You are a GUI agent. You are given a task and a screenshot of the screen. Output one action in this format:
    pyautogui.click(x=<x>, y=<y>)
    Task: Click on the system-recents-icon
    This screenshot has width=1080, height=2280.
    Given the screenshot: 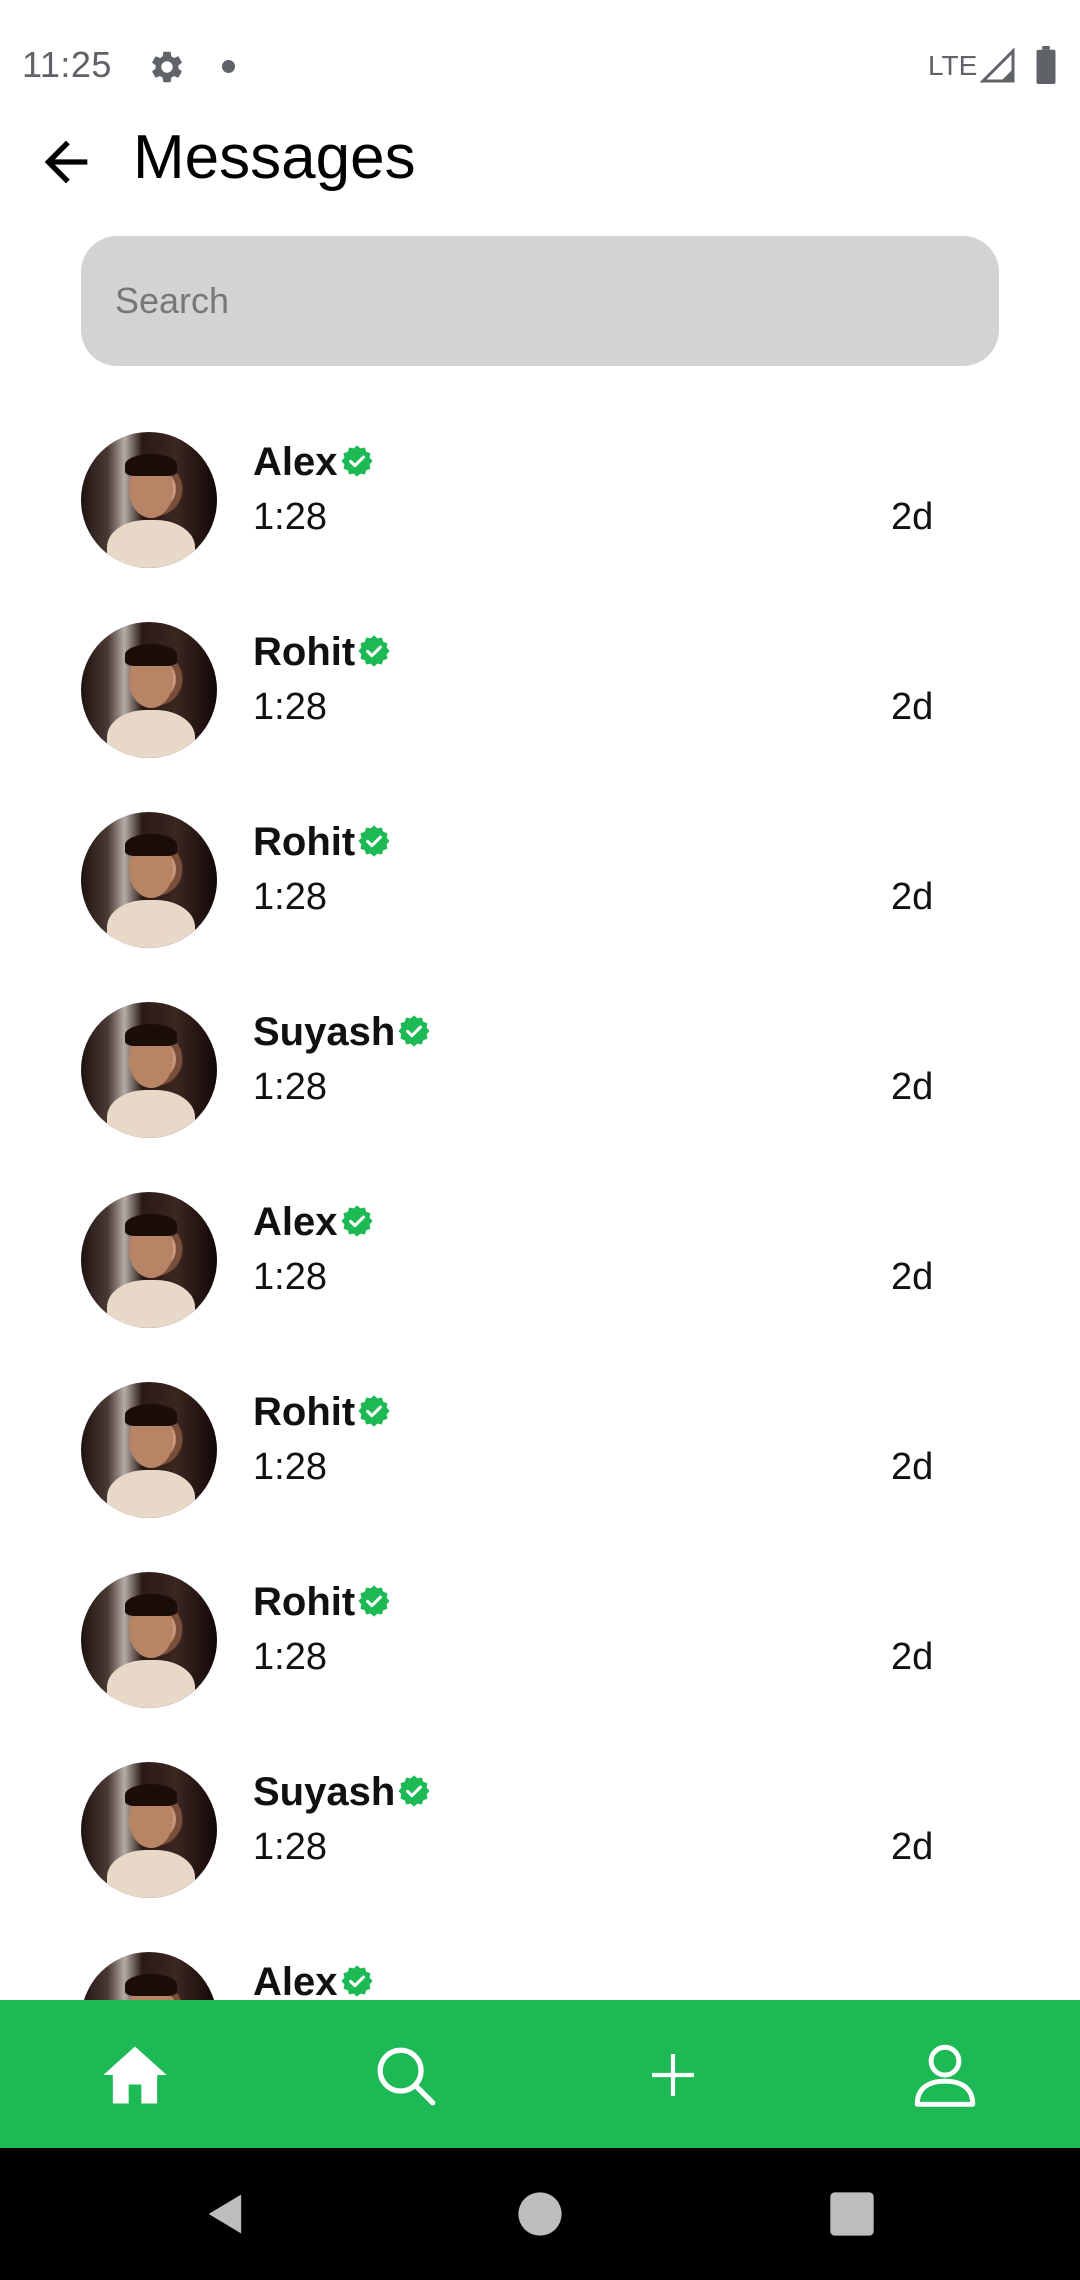 What is the action you would take?
    pyautogui.click(x=852, y=2214)
    